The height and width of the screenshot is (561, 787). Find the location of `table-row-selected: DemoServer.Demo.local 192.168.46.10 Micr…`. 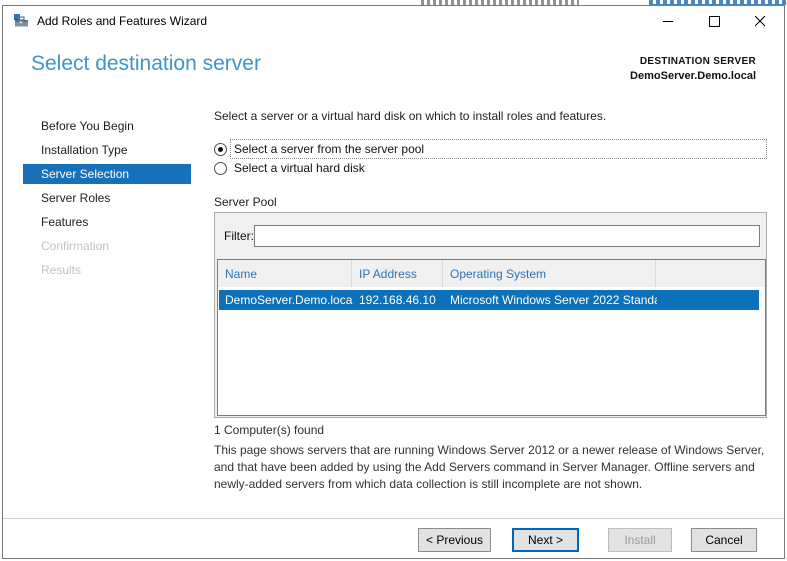

table-row-selected: DemoServer.Demo.local 192.168.46.10 Micr… is located at coordinates (489, 300).